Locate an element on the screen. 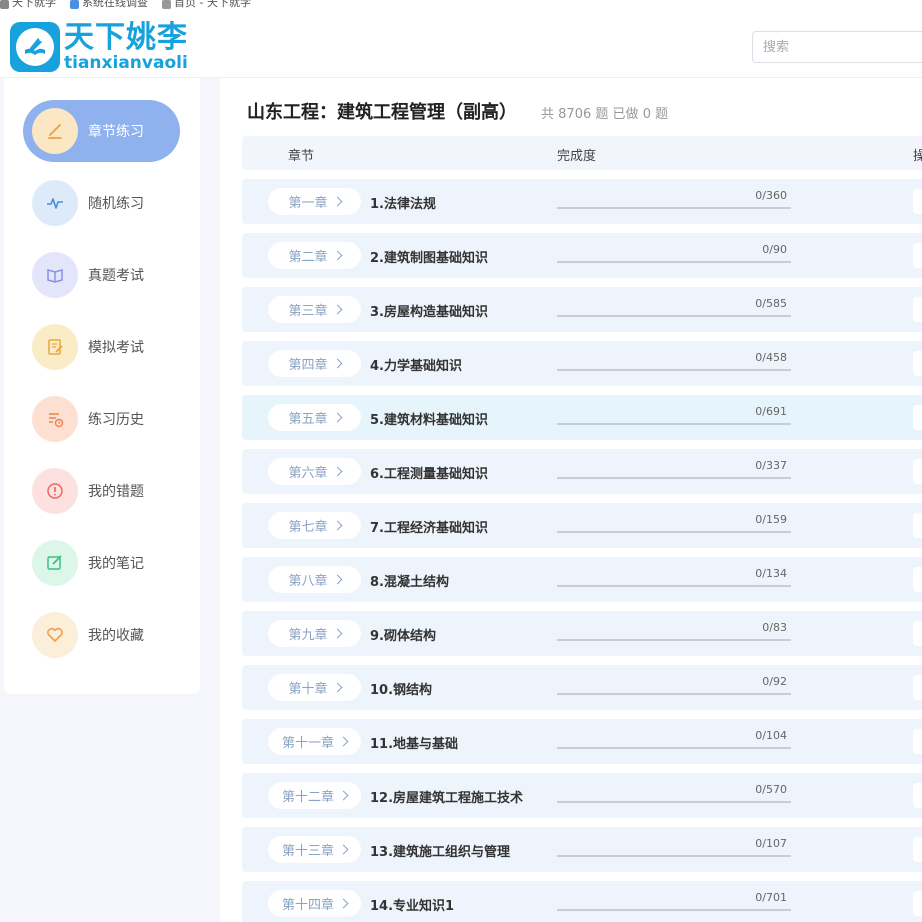  bookmark-bar: 天下就学 系统在线调查 首页 - 天下就学 is located at coordinates (461, 7).